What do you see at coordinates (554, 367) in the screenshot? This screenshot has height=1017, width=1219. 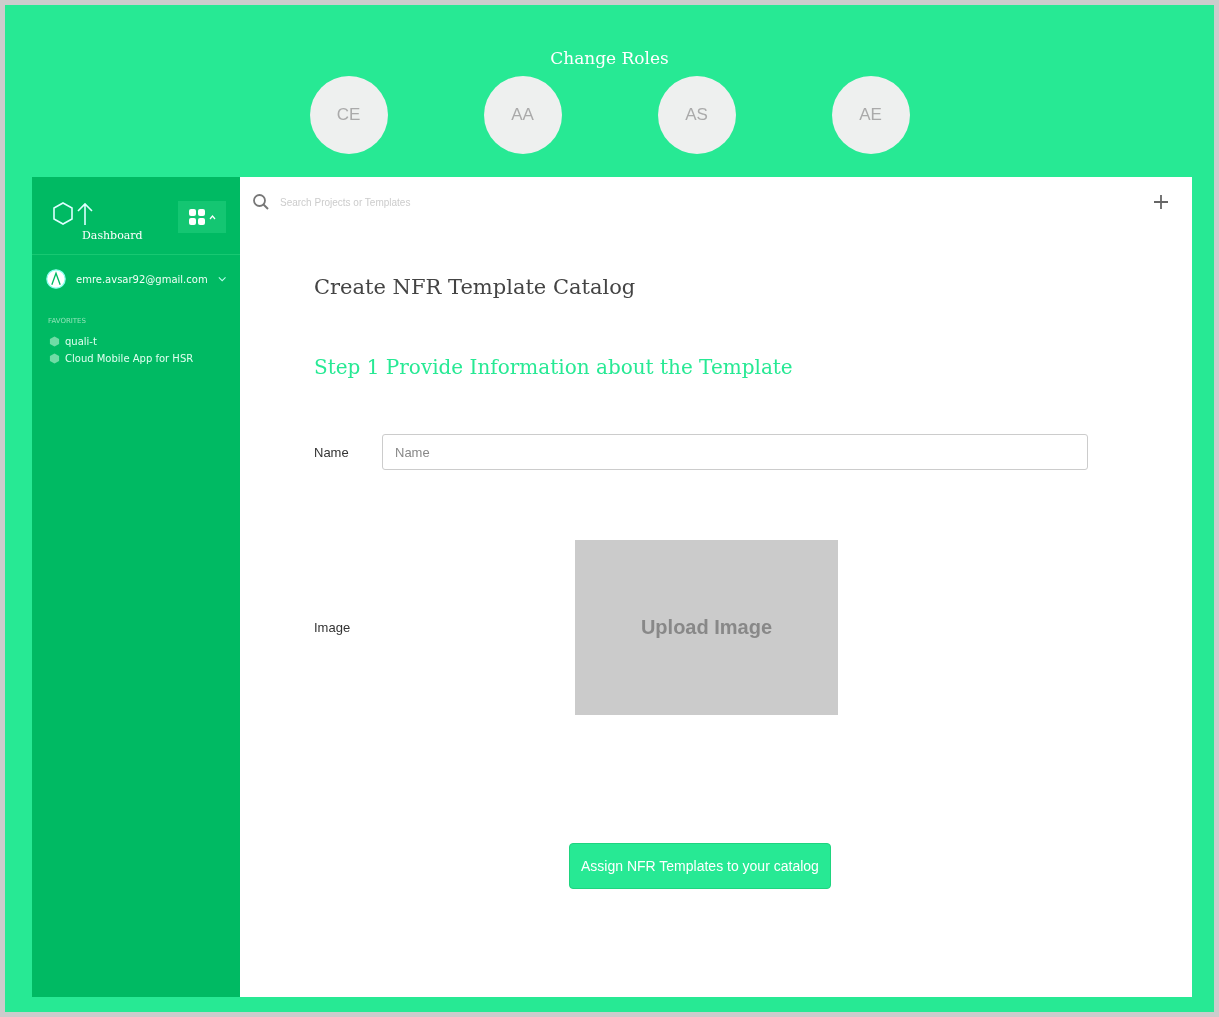 I see `step-title: Step 1 Provide Information about the Template` at bounding box center [554, 367].